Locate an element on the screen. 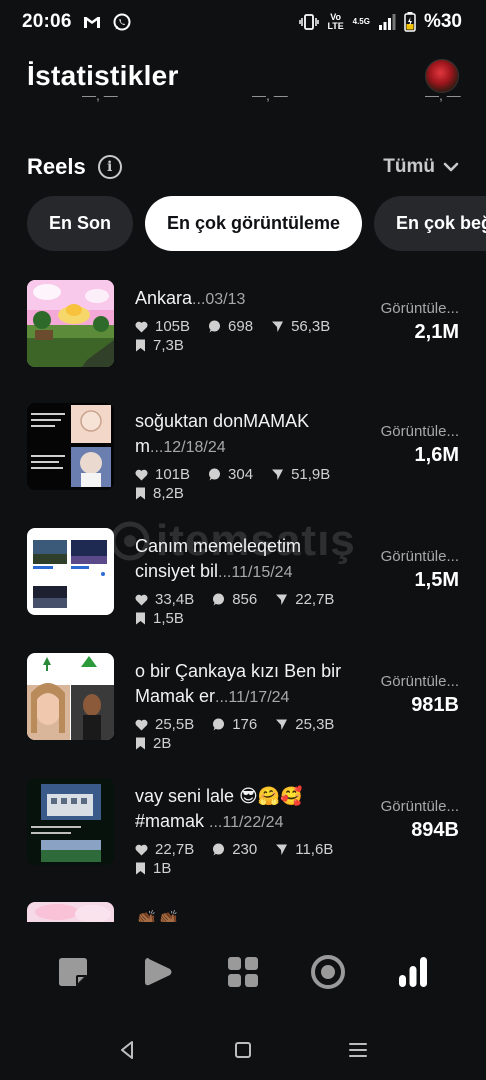 The image size is (486, 1080). likes-stat: 25,5B is located at coordinates (164, 724).